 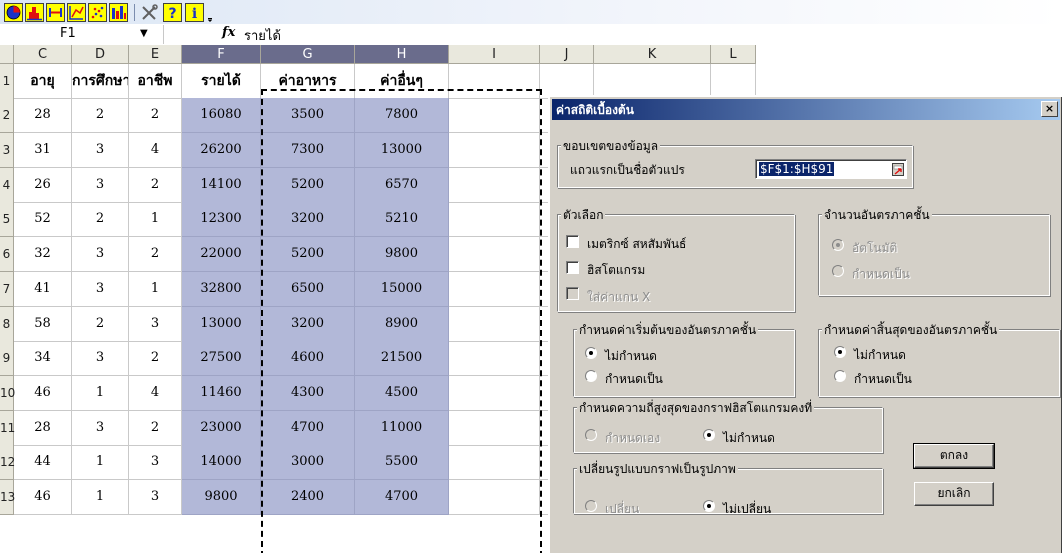 What do you see at coordinates (402, 115) in the screenshot?
I see `table-cell: 7800` at bounding box center [402, 115].